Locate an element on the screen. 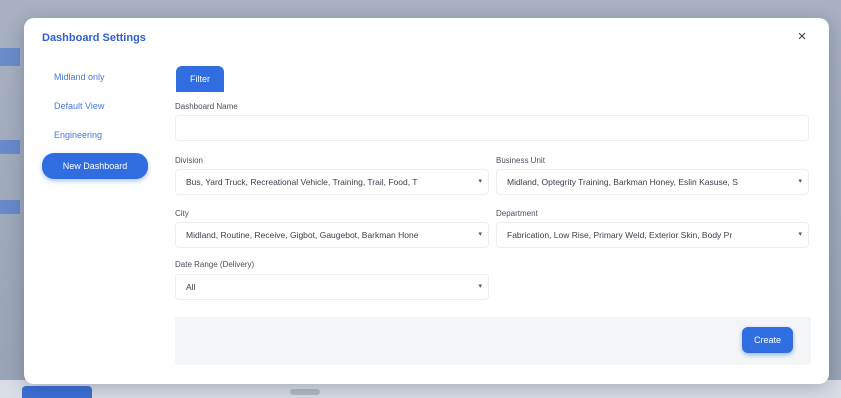 Image resolution: width=841 pixels, height=398 pixels. date-range-select: All ▾ is located at coordinates (332, 287).